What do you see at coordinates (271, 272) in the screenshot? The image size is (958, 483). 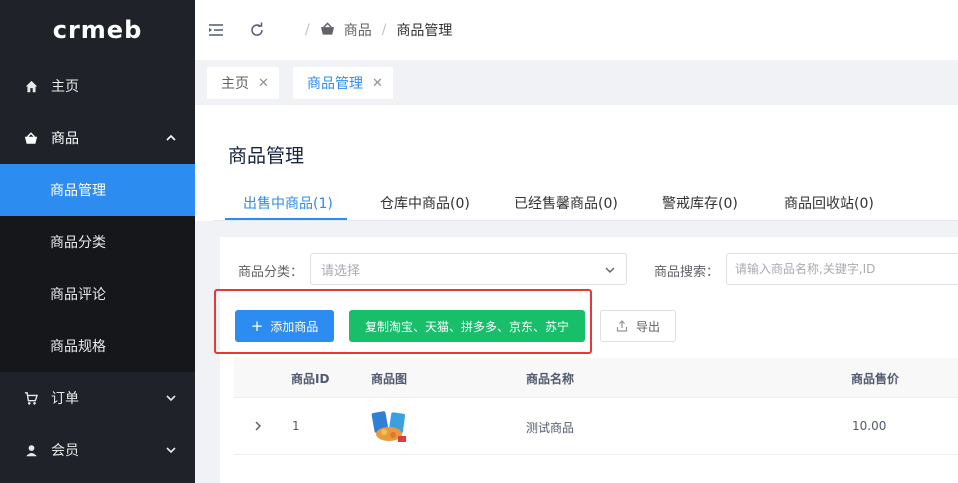 I see `category-label: 商品分类：` at bounding box center [271, 272].